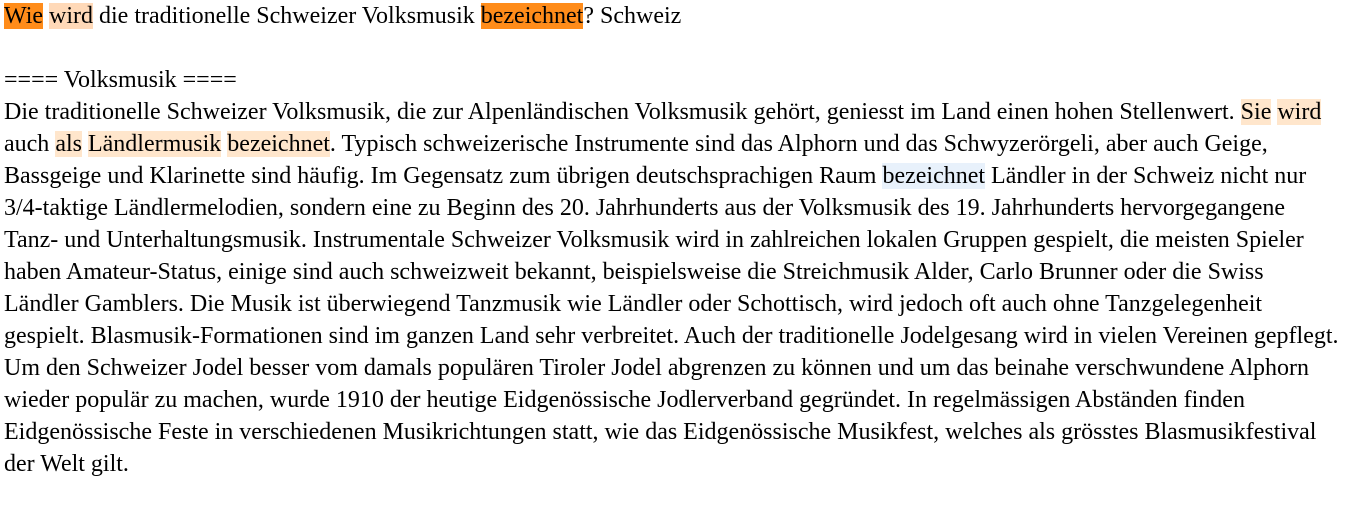 The width and height of the screenshot is (1351, 512). Describe the element at coordinates (1256, 112) in the screenshot. I see `highlighted-term: Sie` at that location.